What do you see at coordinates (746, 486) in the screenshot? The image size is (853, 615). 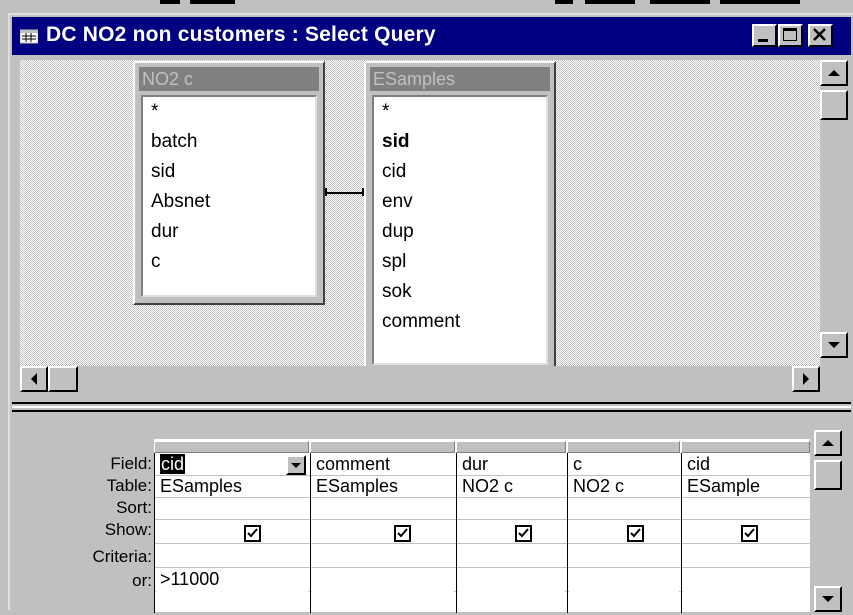 I see `grid-table-cell: ESample` at bounding box center [746, 486].